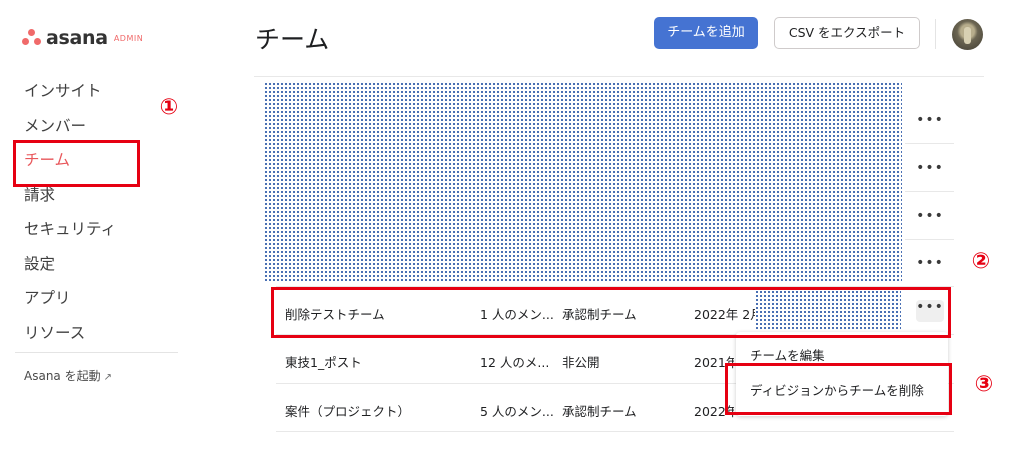 The image size is (1023, 450). What do you see at coordinates (619, 76) in the screenshot?
I see `header-divider` at bounding box center [619, 76].